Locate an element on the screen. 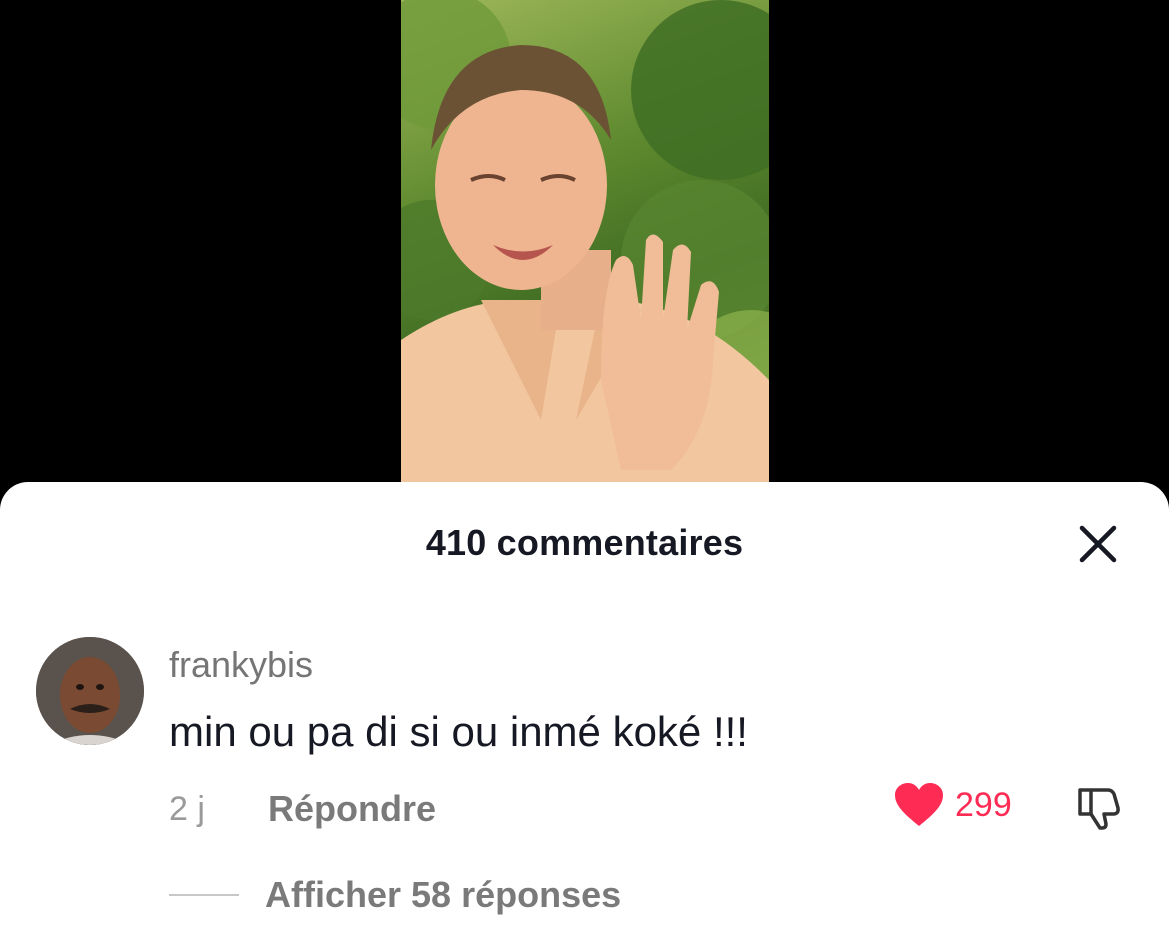 The width and height of the screenshot is (1169, 943). comment-username: frankybis is located at coordinates (241, 665).